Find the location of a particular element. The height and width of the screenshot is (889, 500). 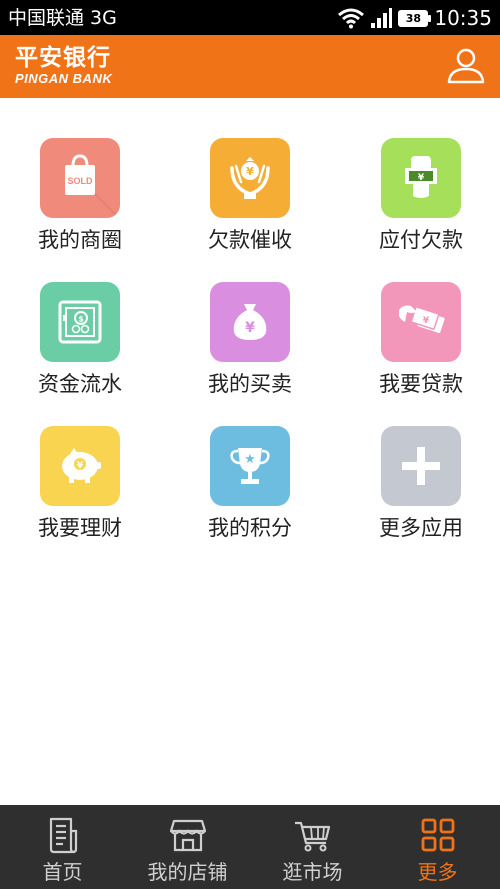

tile-label: 我的积分 is located at coordinates (250, 528).